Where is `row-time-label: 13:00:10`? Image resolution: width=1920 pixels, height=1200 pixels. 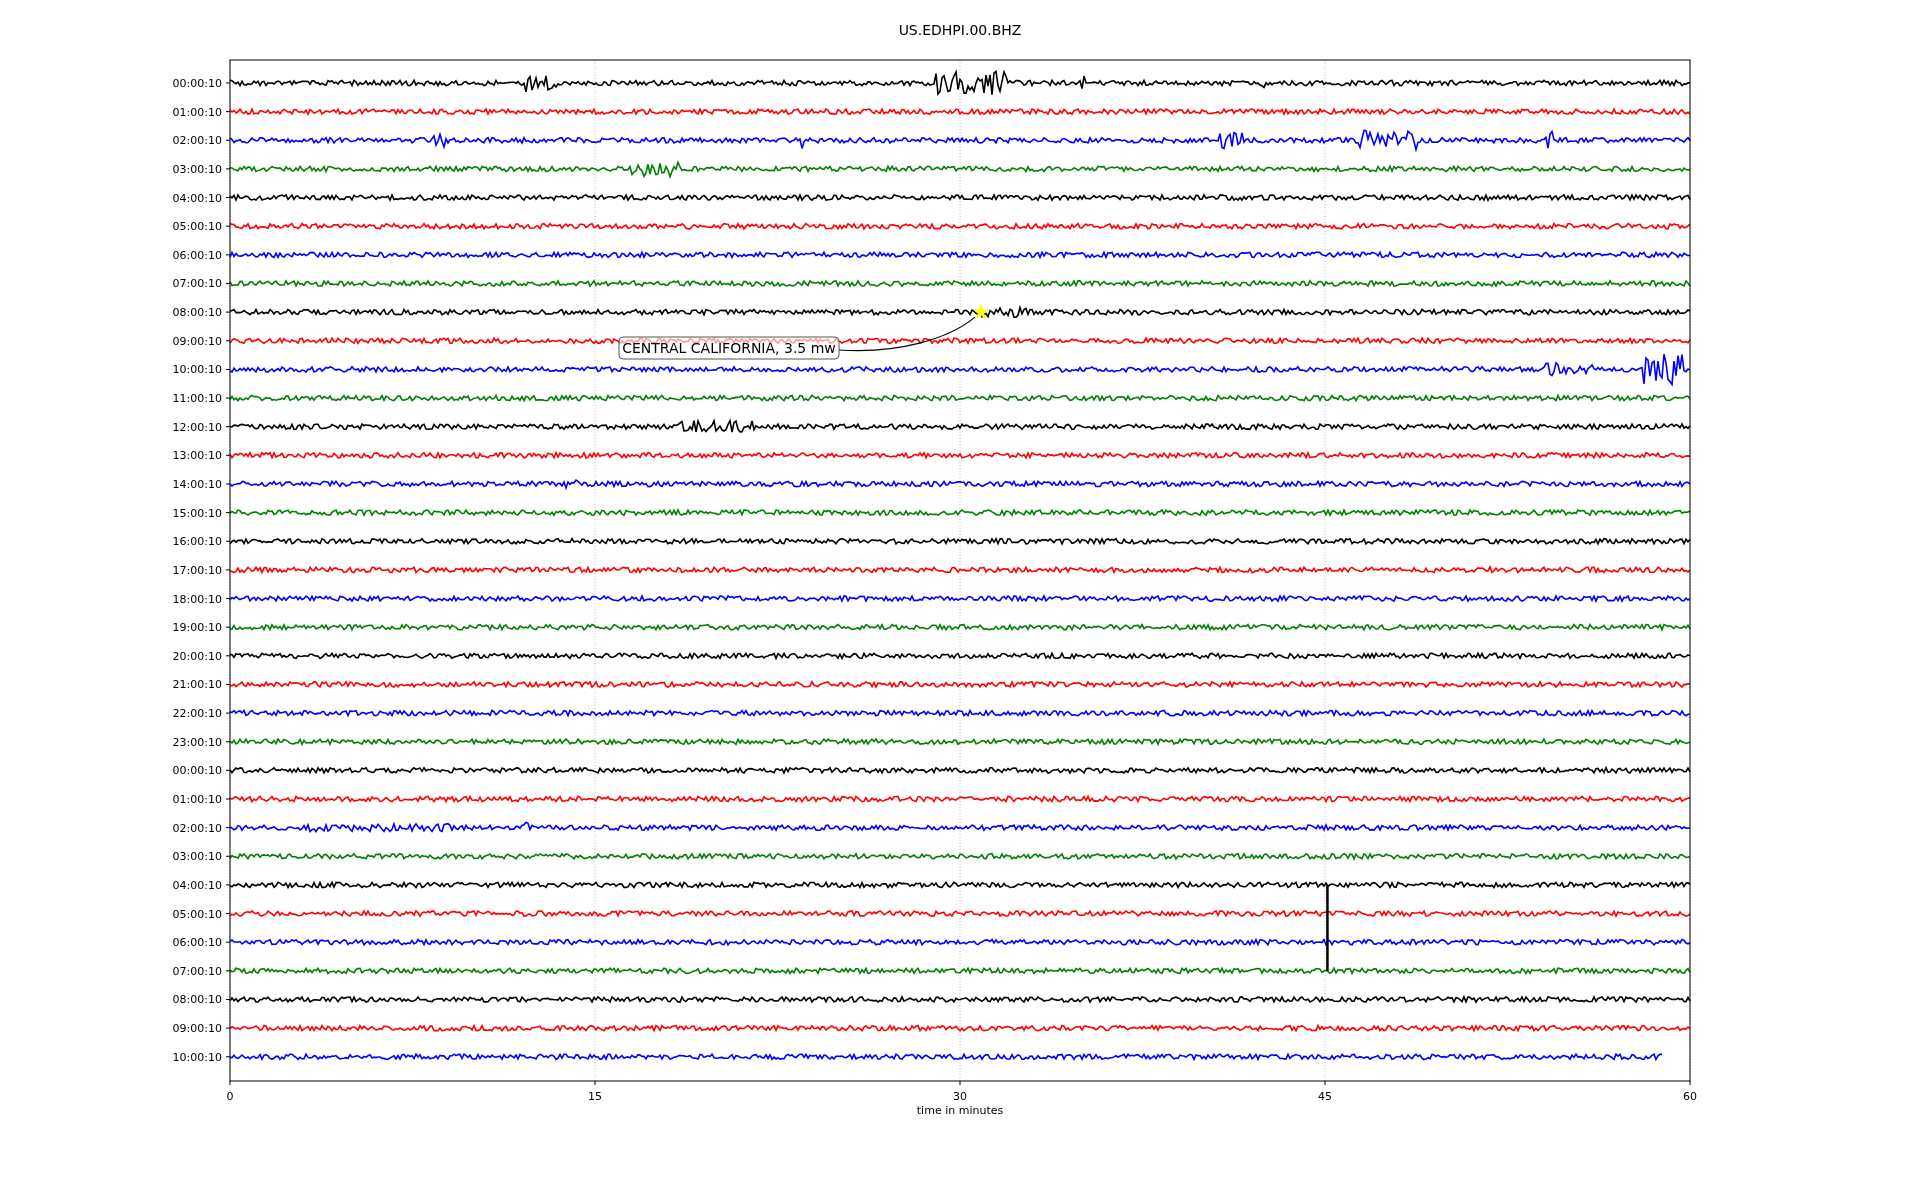 row-time-label: 13:00:10 is located at coordinates (197, 456).